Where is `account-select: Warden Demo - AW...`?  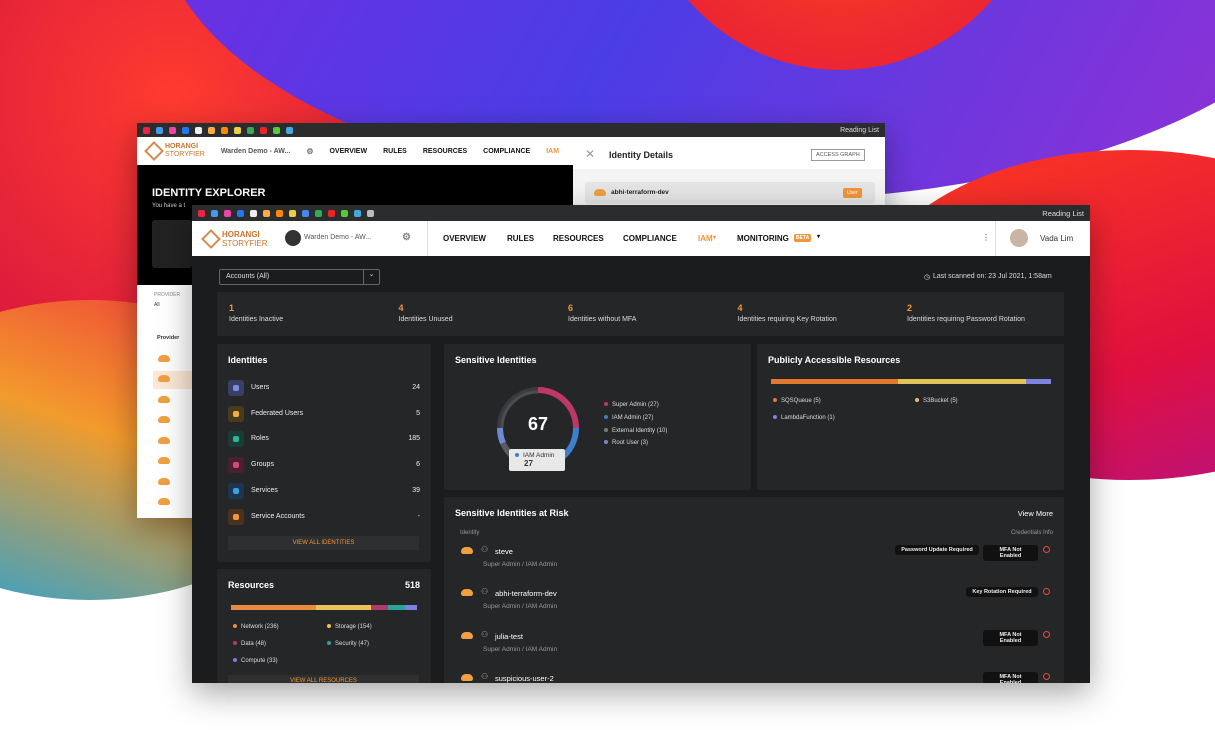 account-select: Warden Demo - AW... is located at coordinates (337, 237).